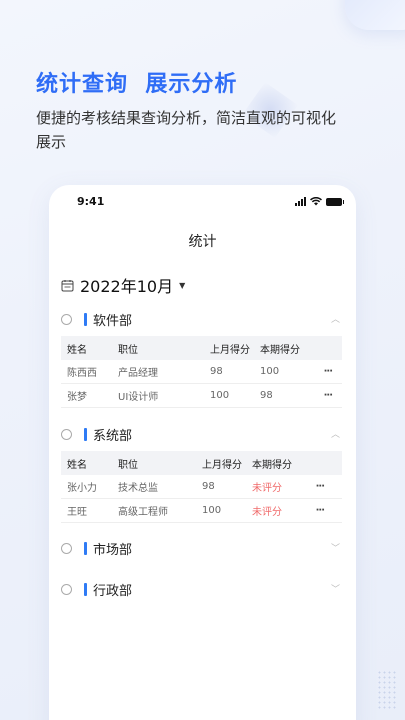 This screenshot has width=405, height=720. What do you see at coordinates (77, 512) in the screenshot?
I see `cell-name: 王旺` at bounding box center [77, 512].